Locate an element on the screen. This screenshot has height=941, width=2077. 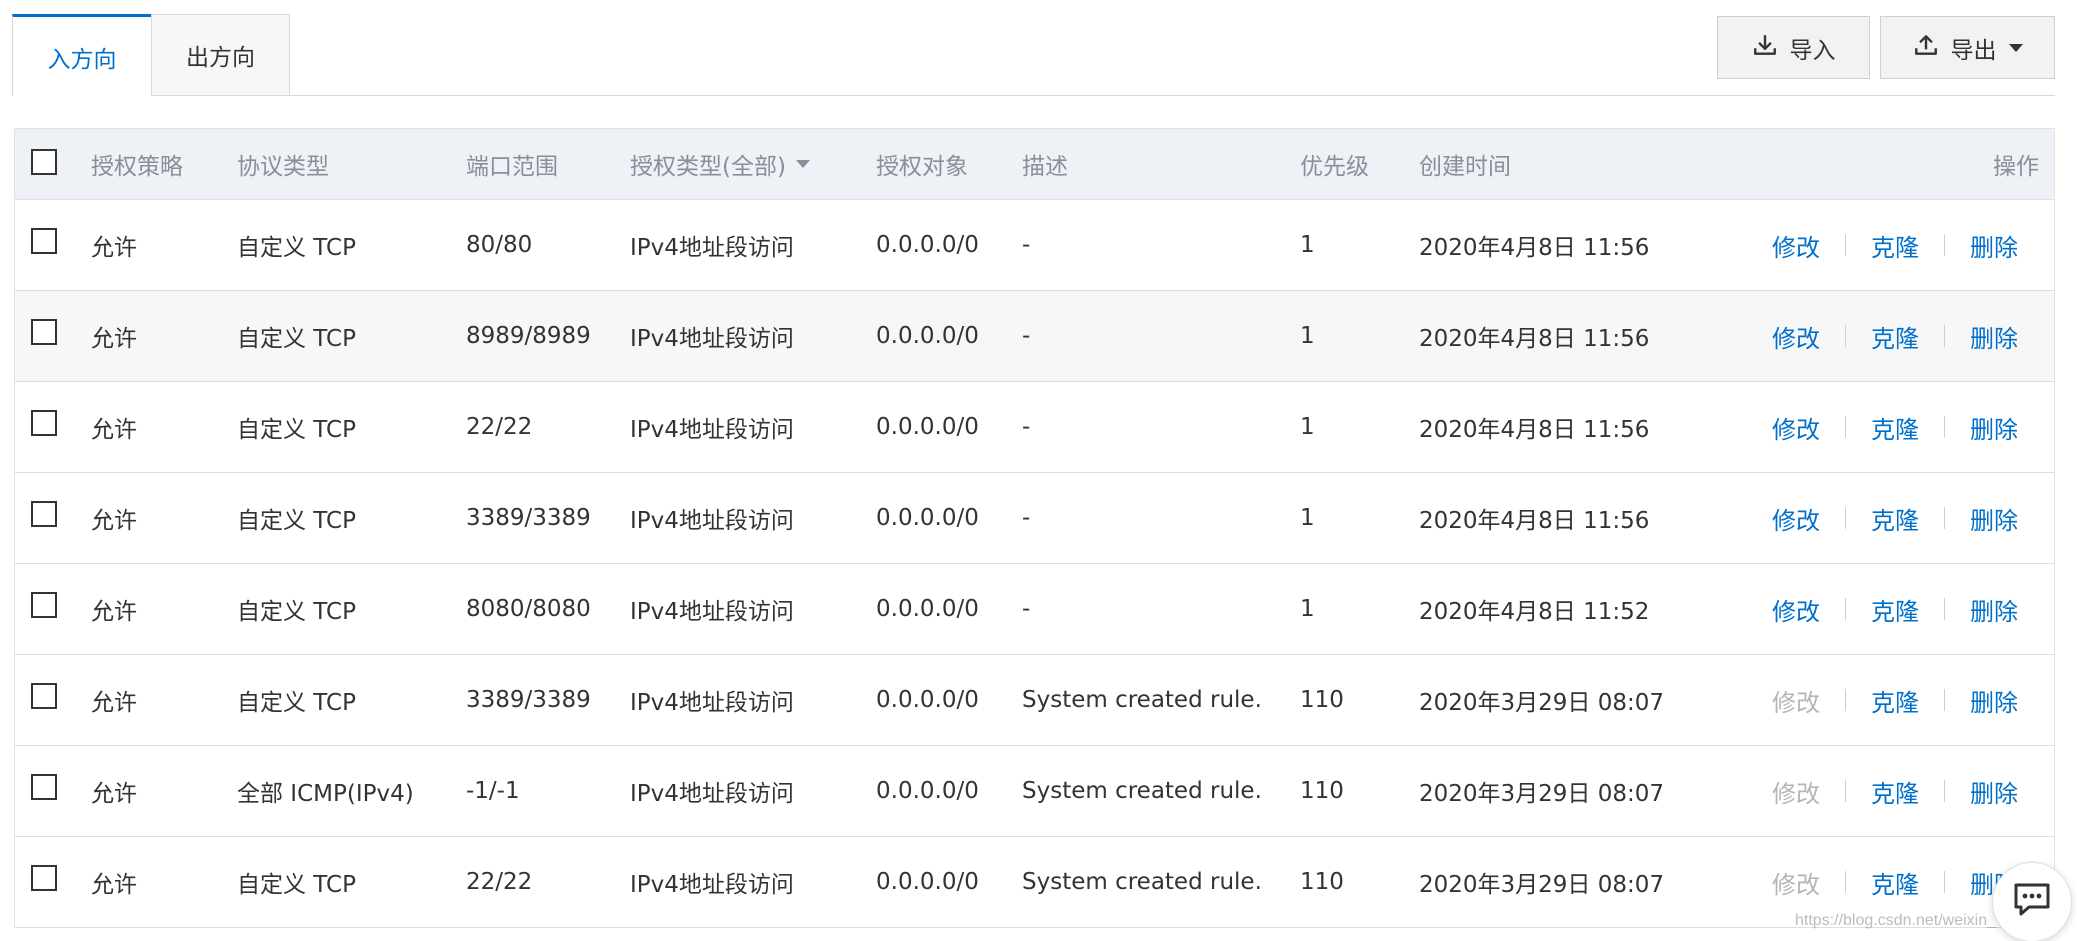
header-policy: 授权策略 is located at coordinates (137, 167).